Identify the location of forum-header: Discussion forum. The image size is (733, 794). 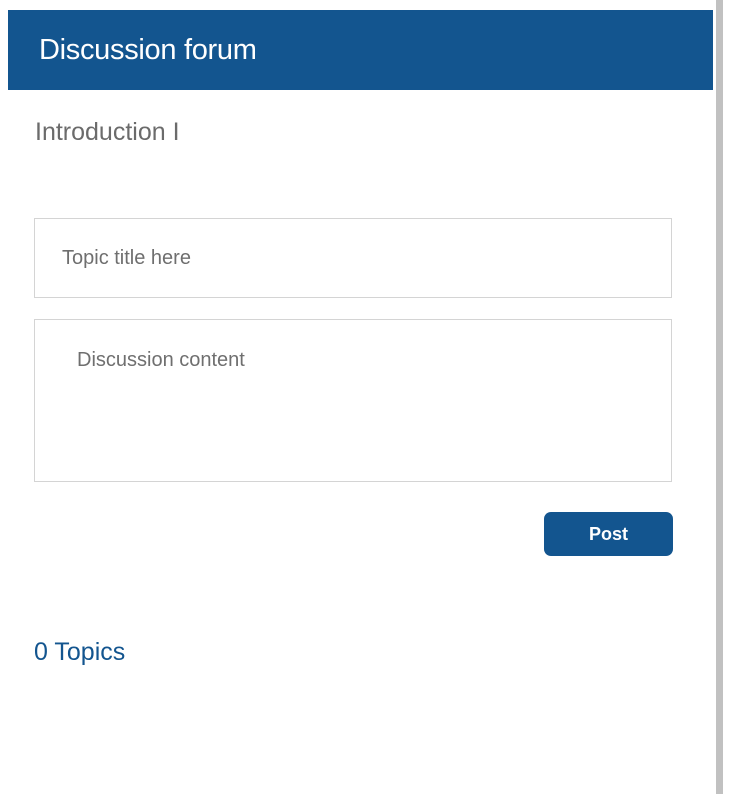
(360, 50).